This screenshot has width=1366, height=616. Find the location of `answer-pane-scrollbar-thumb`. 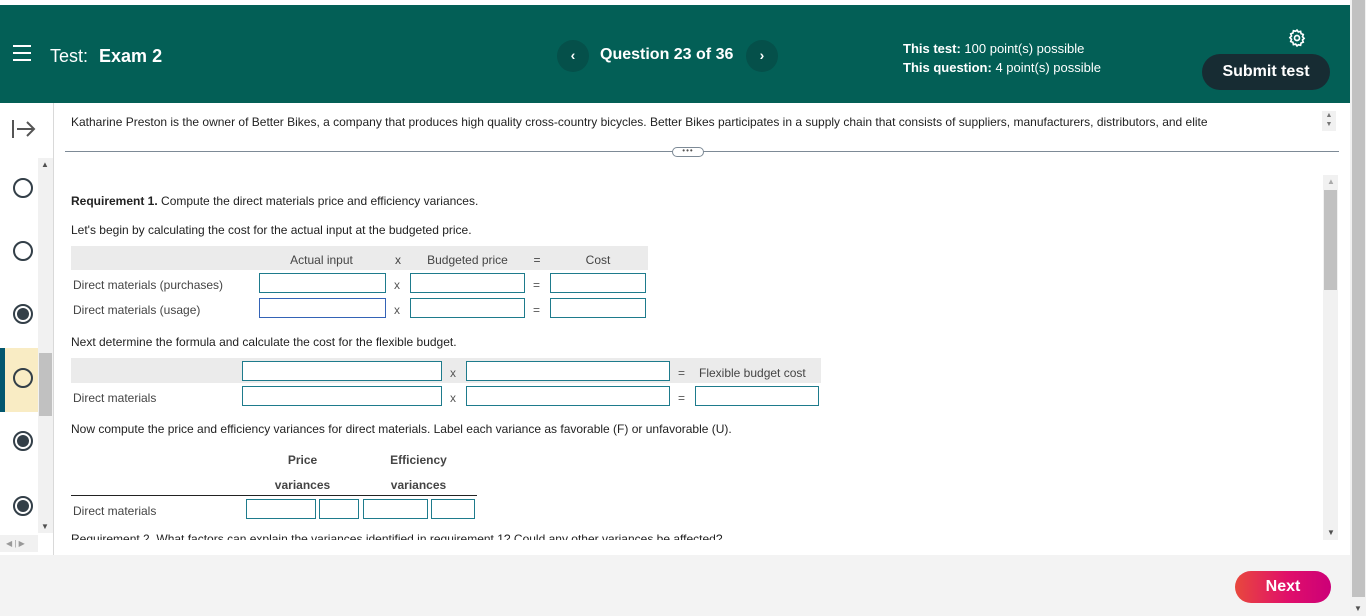

answer-pane-scrollbar-thumb is located at coordinates (1330, 240).